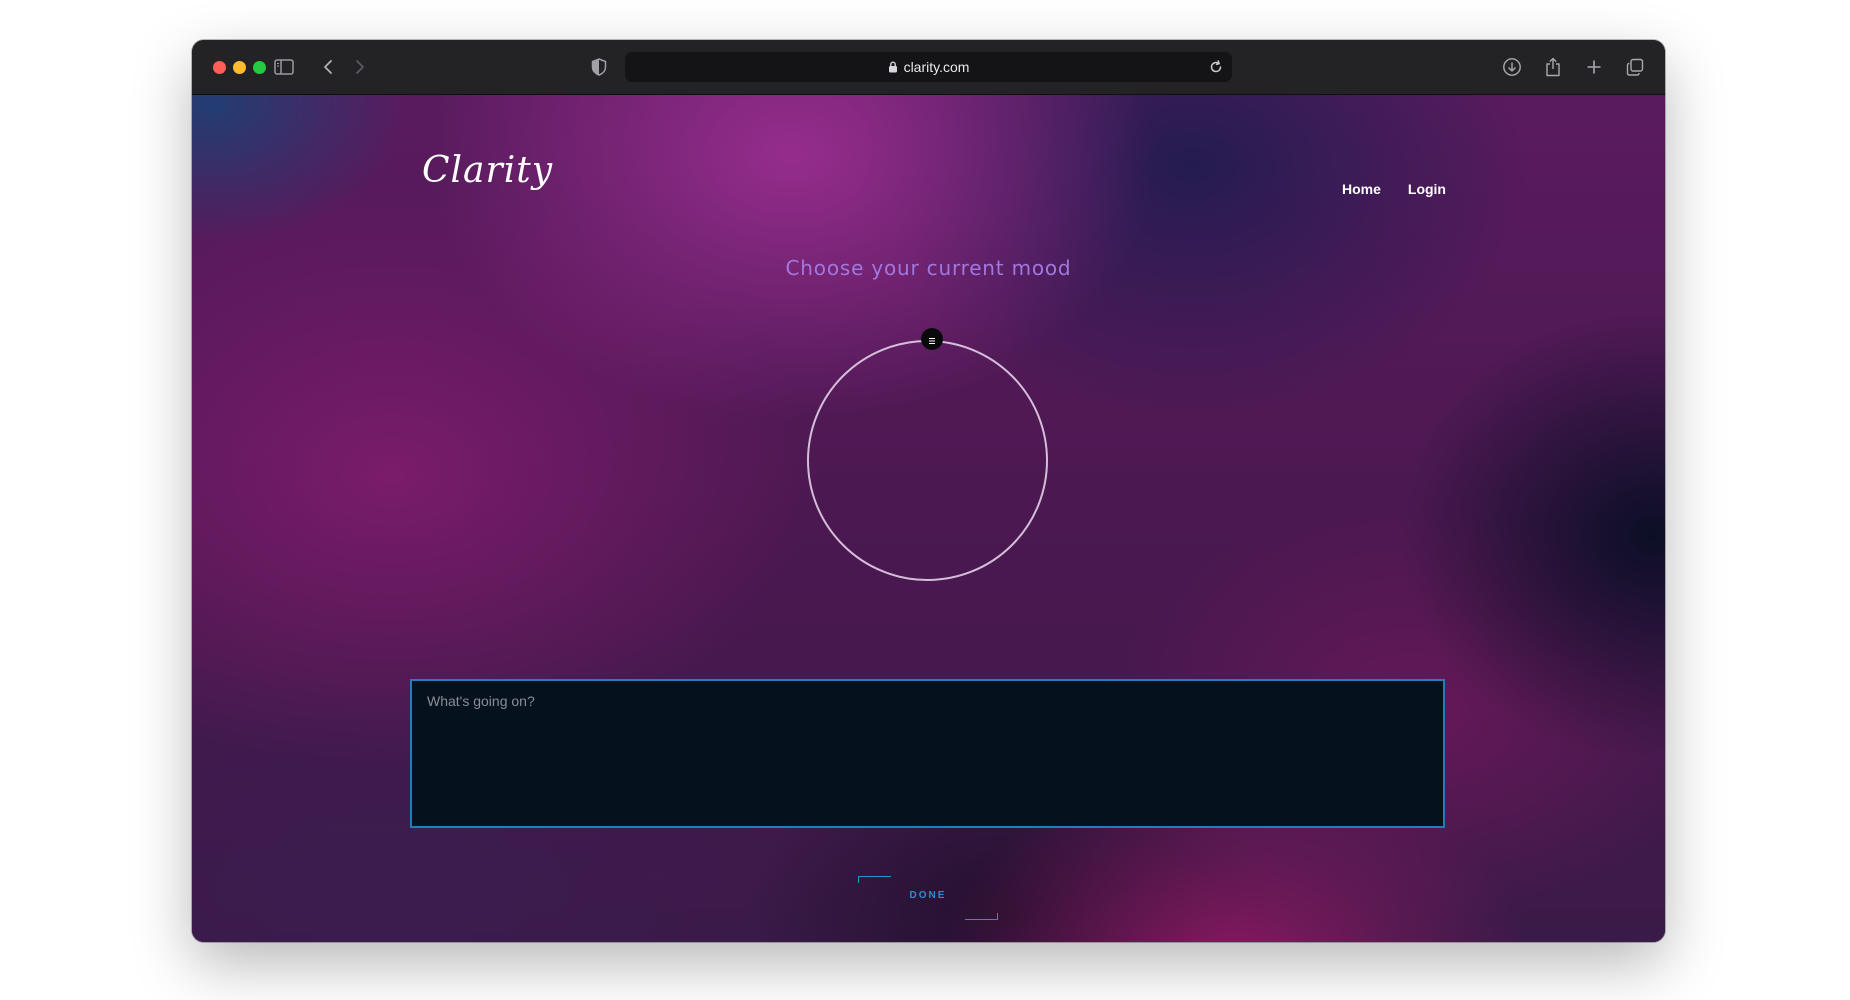  I want to click on browser-toolbar: clarity.com, so click(928, 67).